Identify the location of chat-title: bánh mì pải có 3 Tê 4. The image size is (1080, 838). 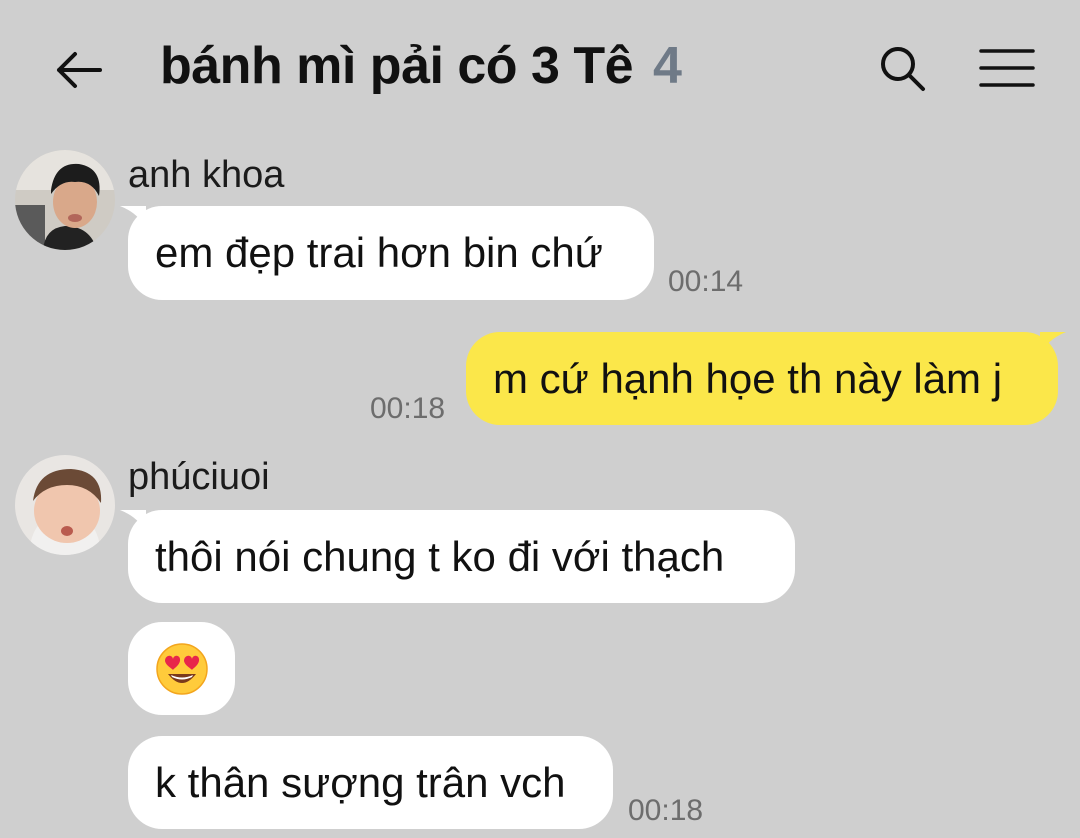
(421, 66).